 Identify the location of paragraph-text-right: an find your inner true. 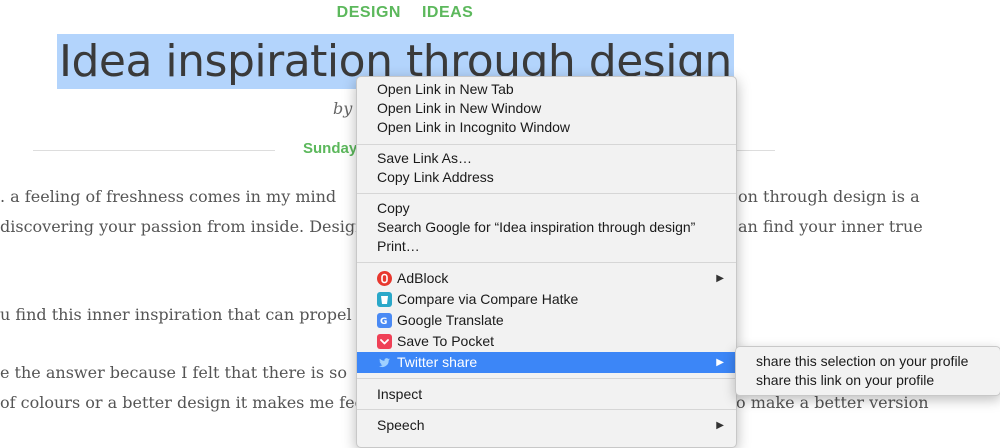
(830, 226).